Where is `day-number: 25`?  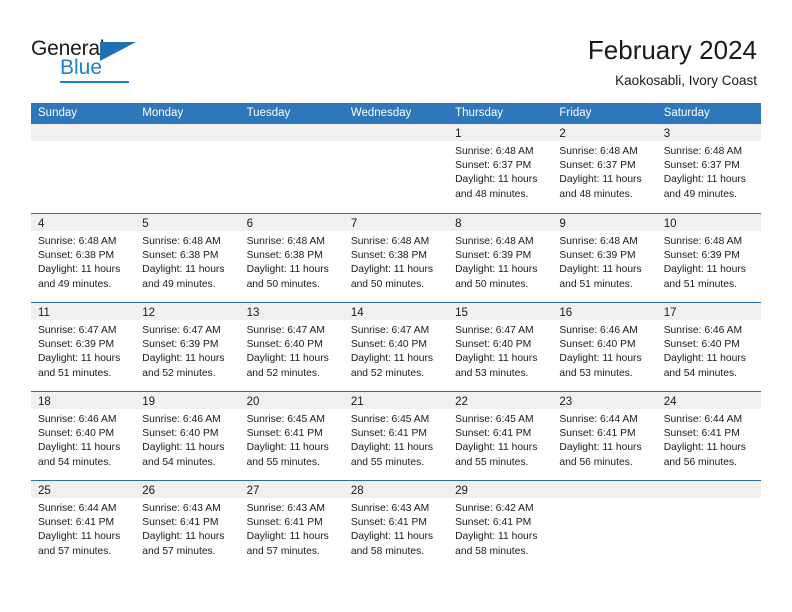 day-number: 25 is located at coordinates (44, 491).